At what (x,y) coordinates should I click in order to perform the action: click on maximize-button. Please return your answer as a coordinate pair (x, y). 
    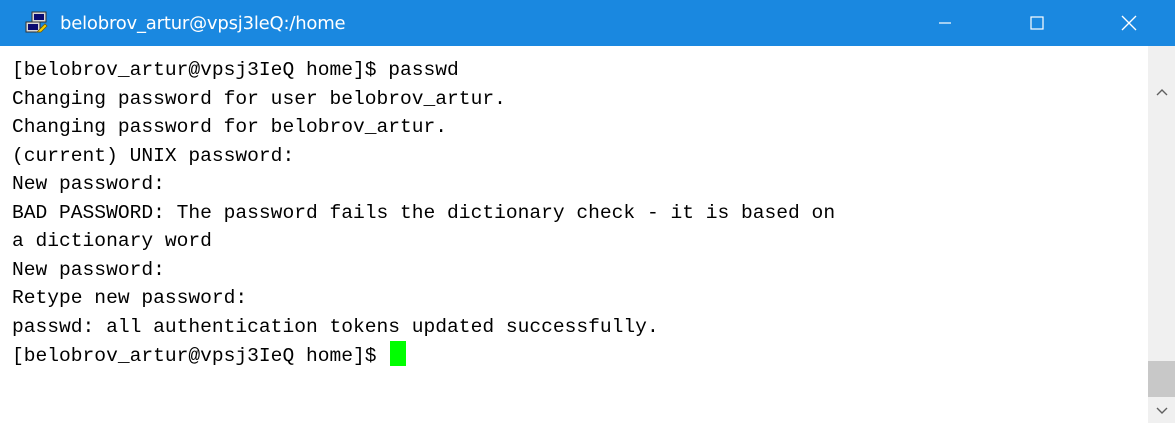
    Looking at the image, I should click on (1037, 23).